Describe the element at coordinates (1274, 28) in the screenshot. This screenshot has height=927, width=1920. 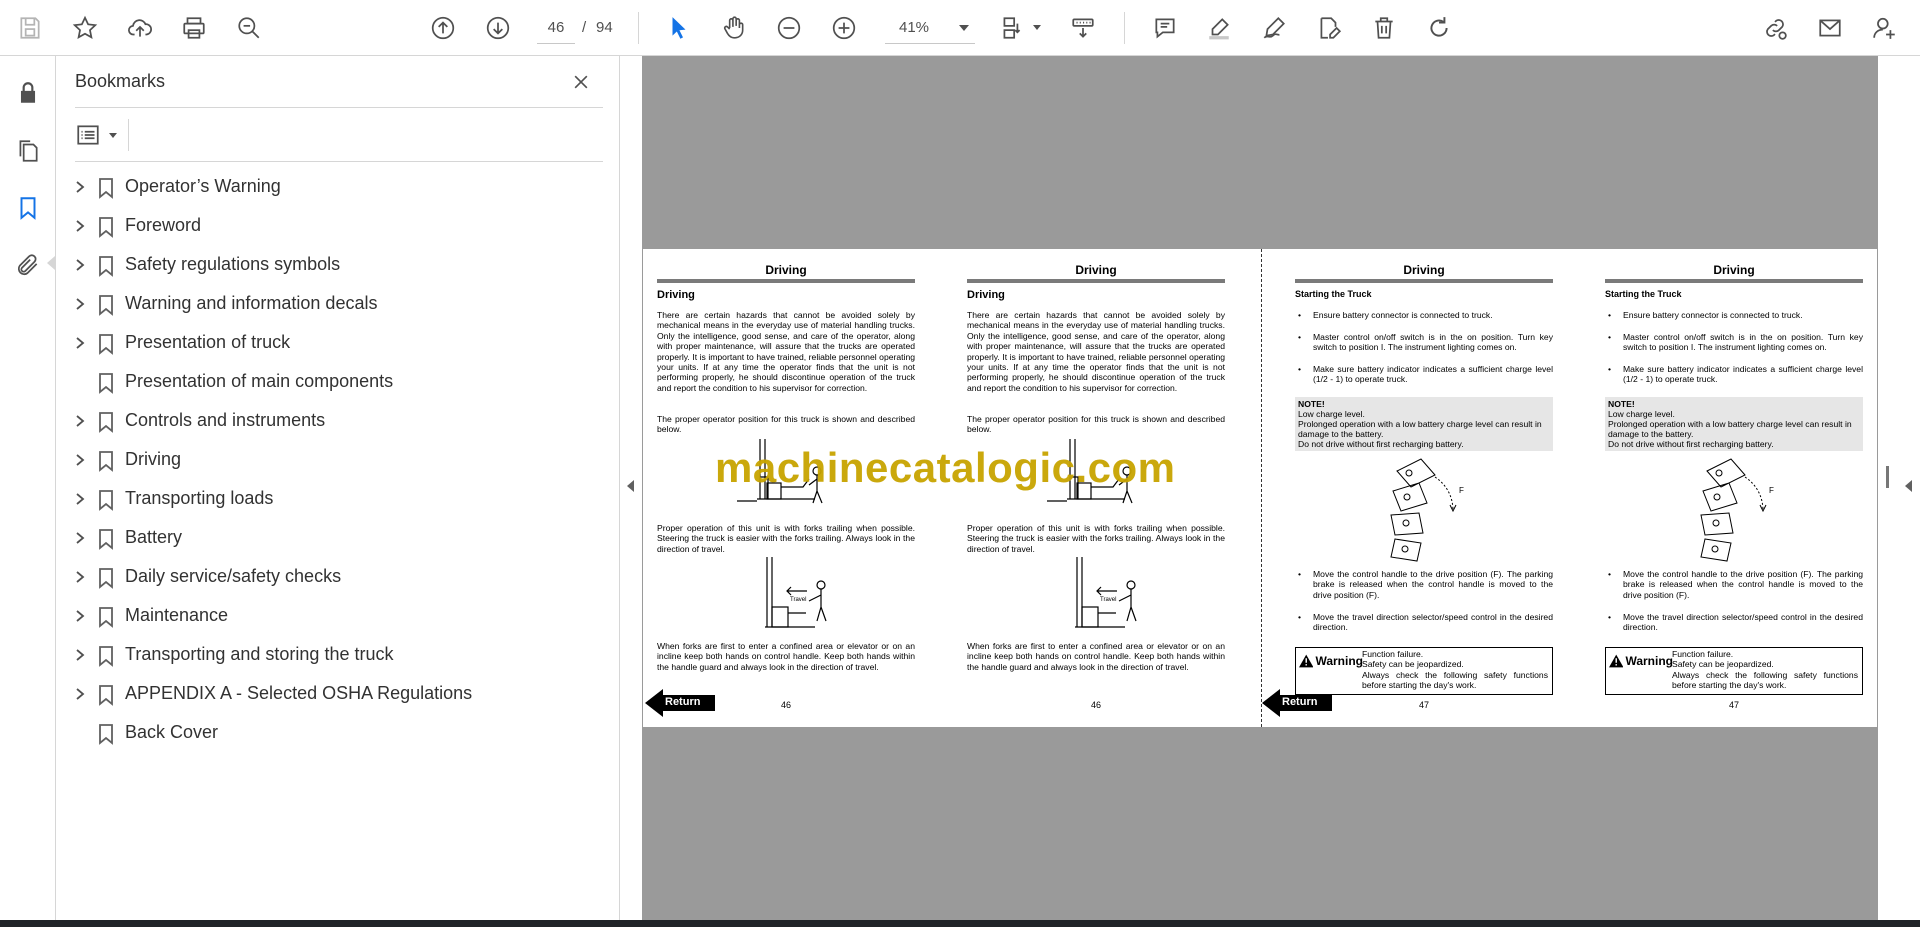
I see `draw-icon` at that location.